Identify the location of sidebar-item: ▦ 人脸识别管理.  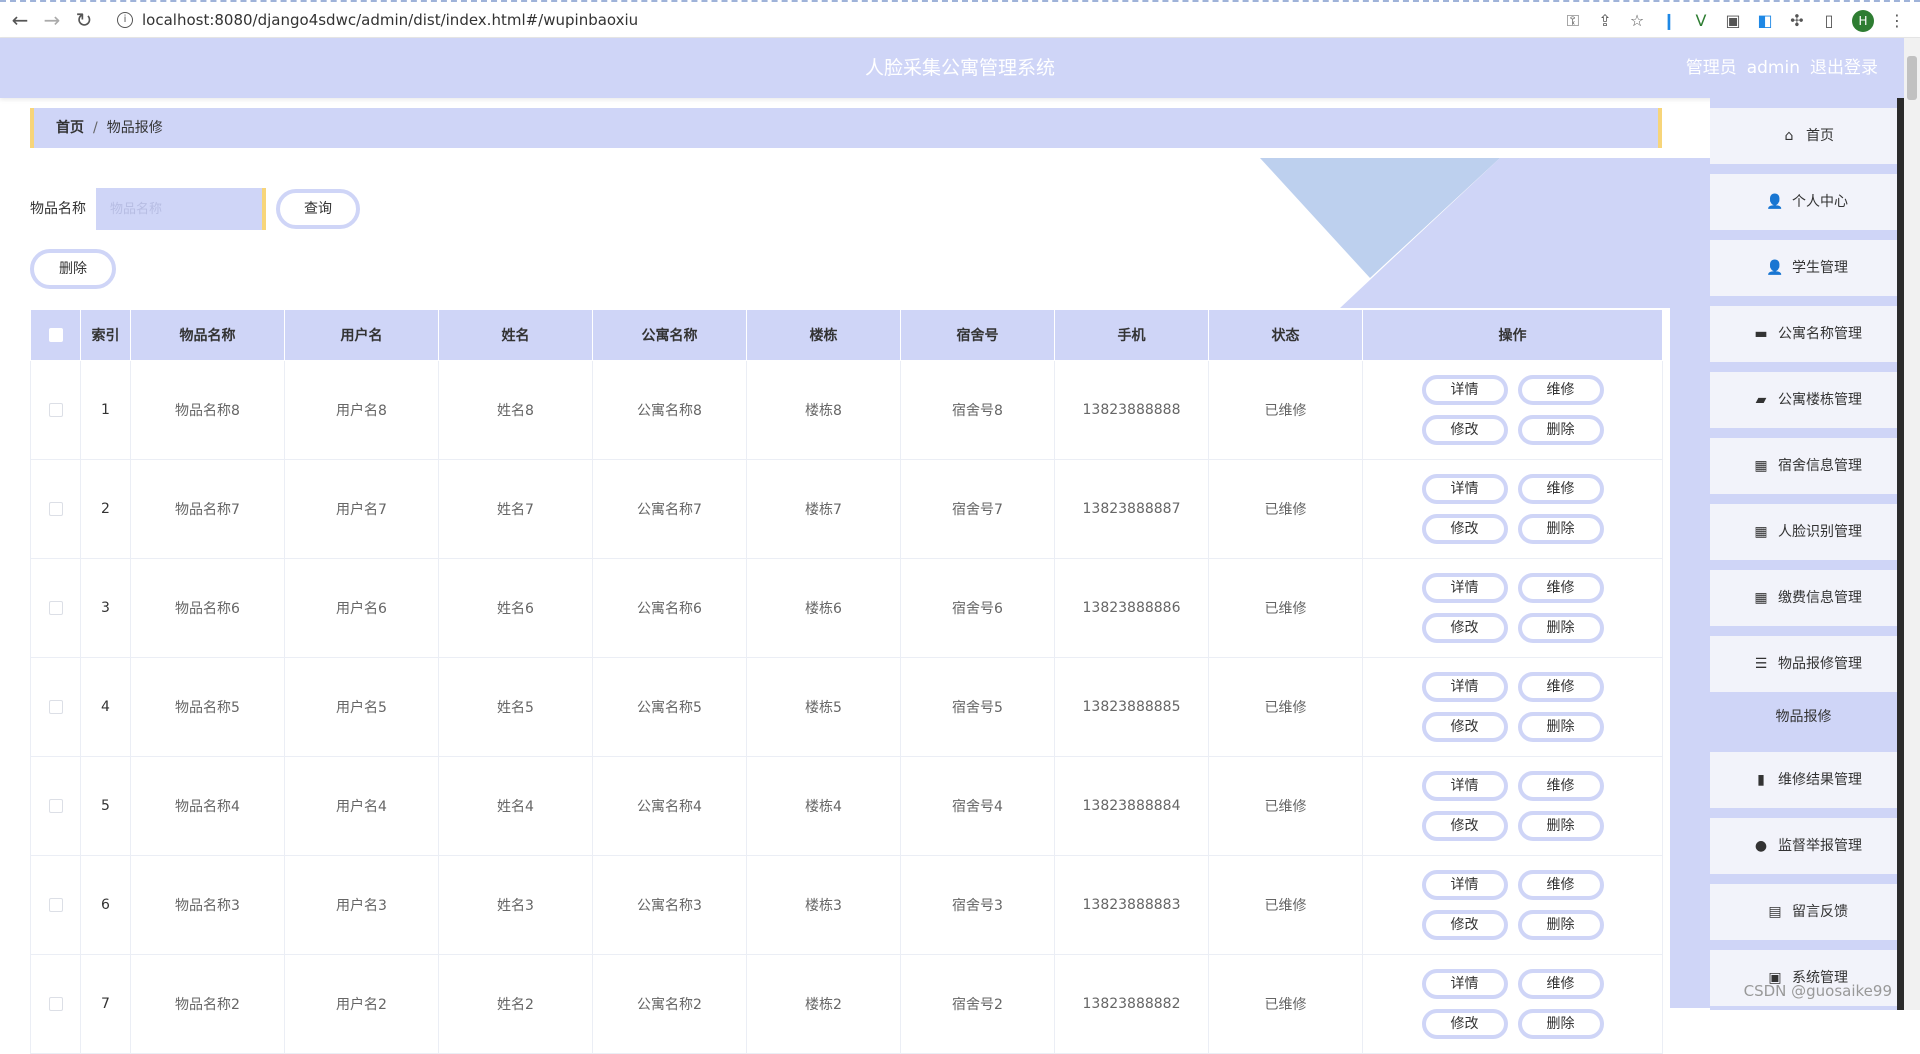
(1803, 532).